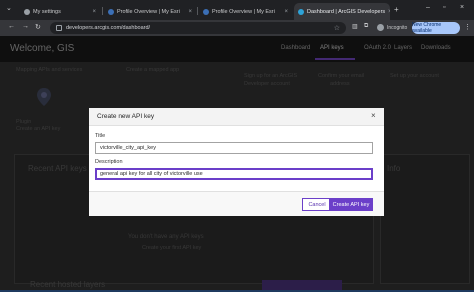 Image resolution: width=474 pixels, height=292 pixels. What do you see at coordinates (198, 28) in the screenshot?
I see `address-bar: developers.arcgis.com/dashboard/ ☆` at bounding box center [198, 28].